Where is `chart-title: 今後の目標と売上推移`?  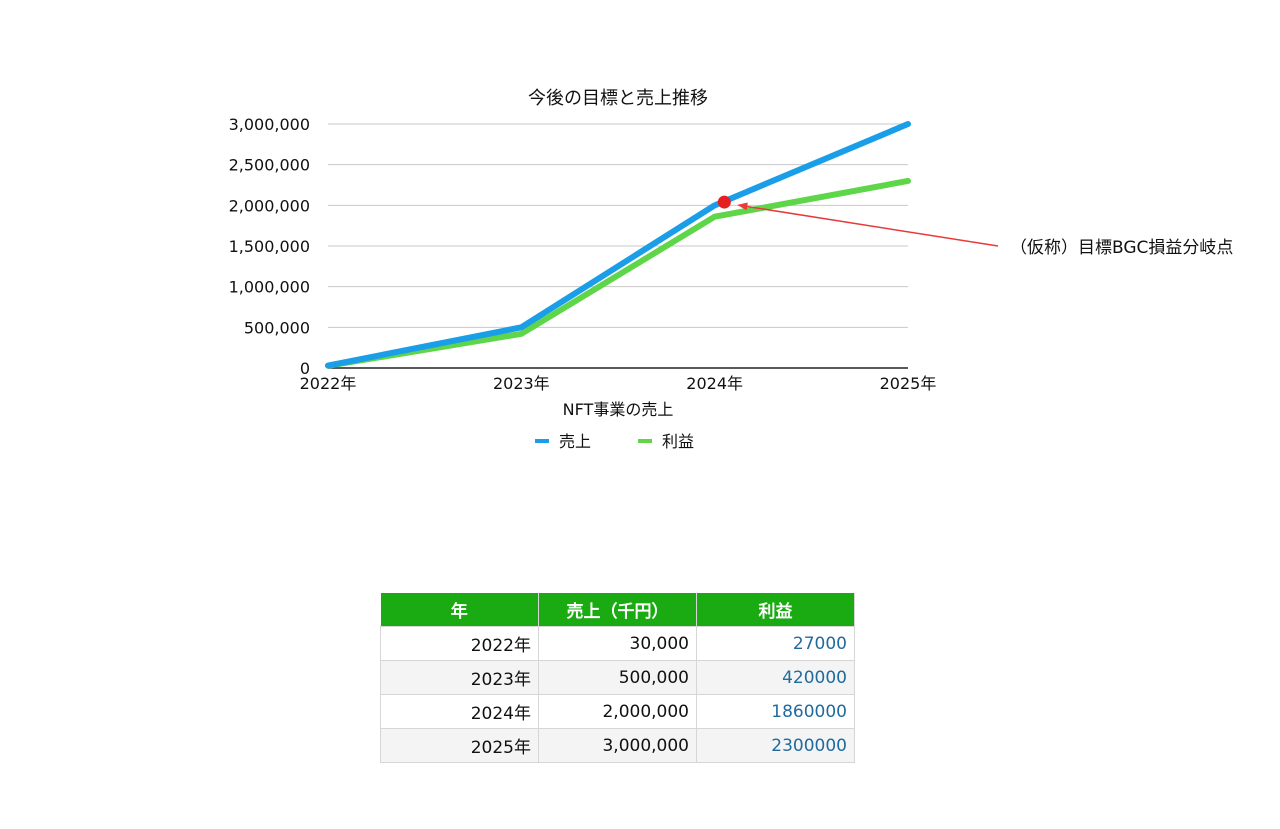
chart-title: 今後の目標と売上推移 is located at coordinates (618, 98).